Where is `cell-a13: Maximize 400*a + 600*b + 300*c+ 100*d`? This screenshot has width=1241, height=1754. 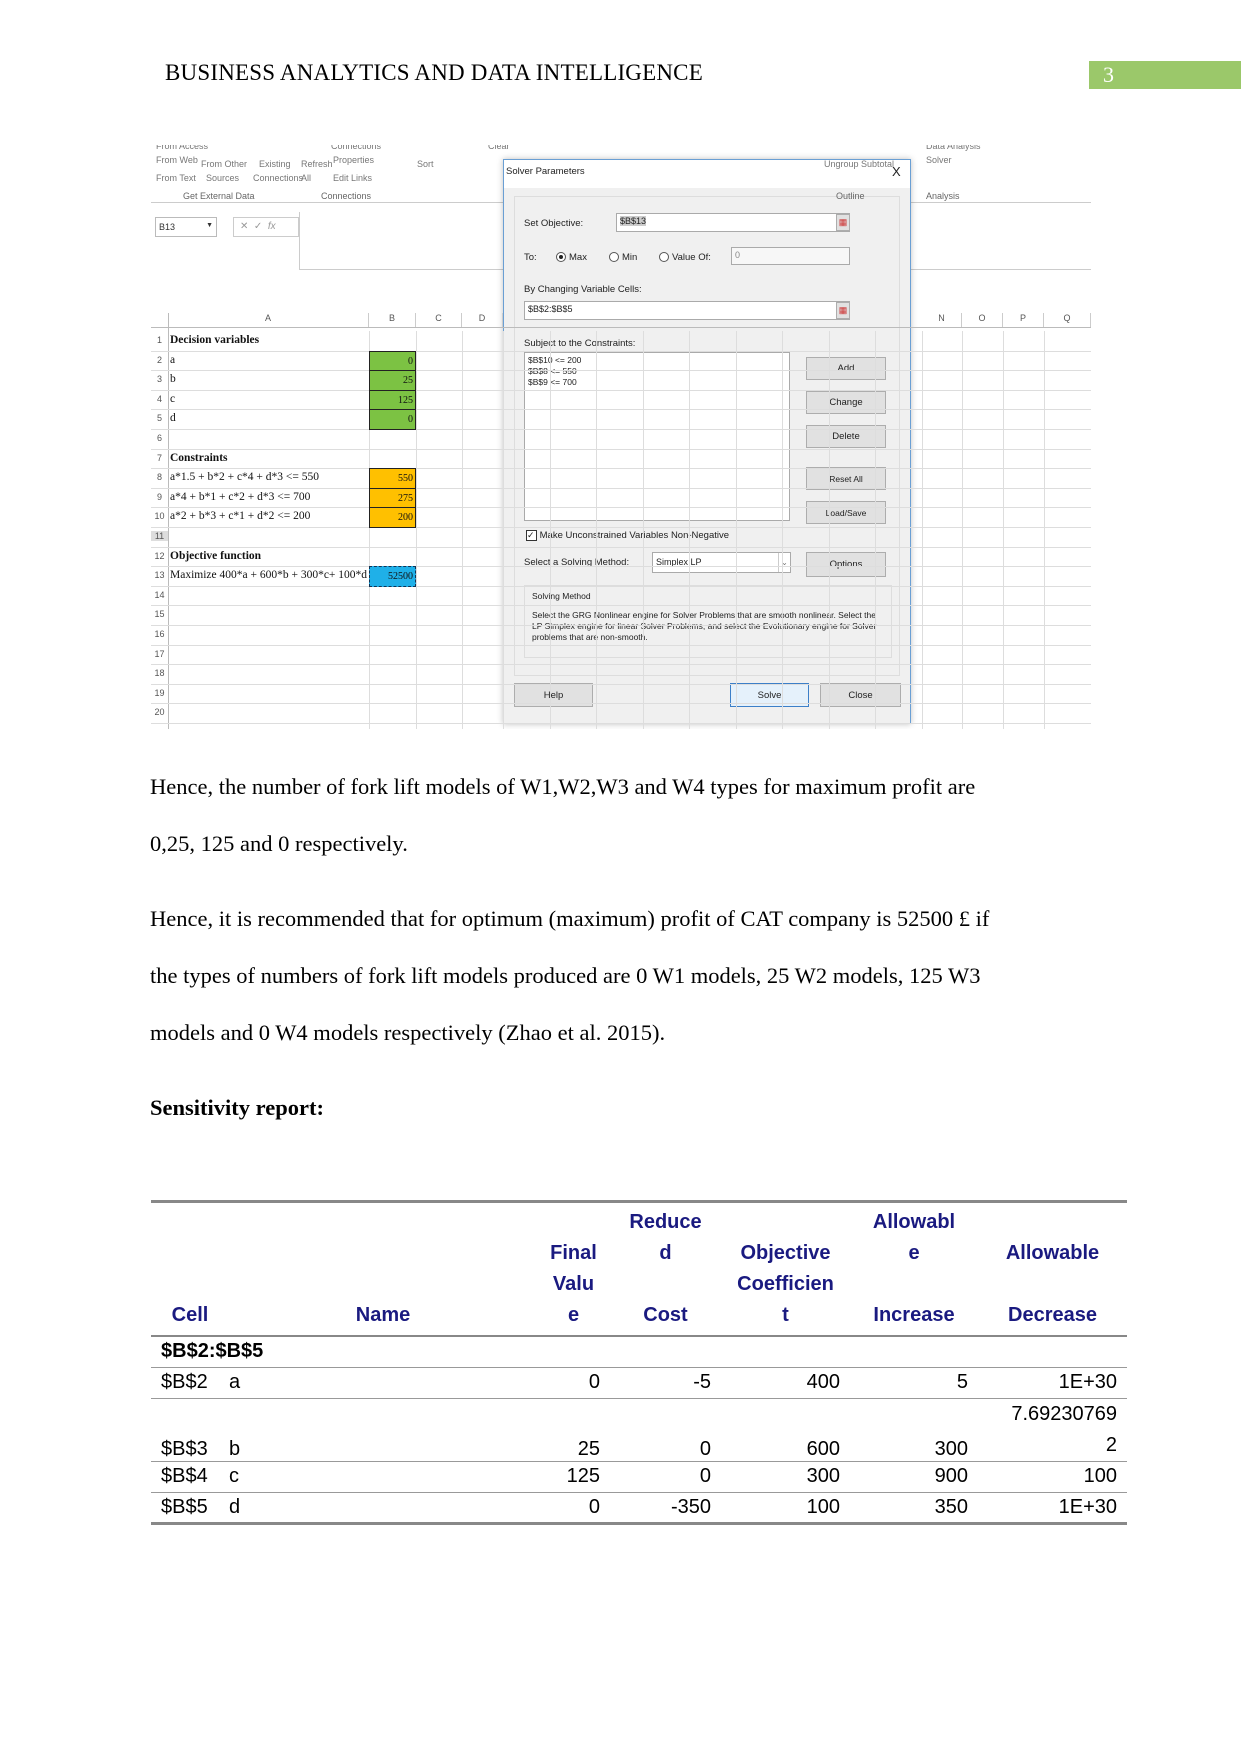
cell-a13: Maximize 400*a + 600*b + 300*c+ 100*d is located at coordinates (268, 575).